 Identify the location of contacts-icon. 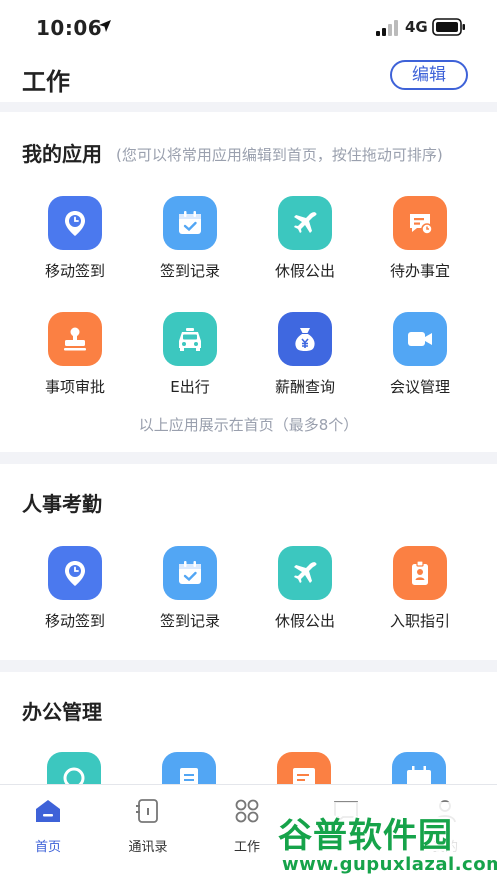
(147, 811).